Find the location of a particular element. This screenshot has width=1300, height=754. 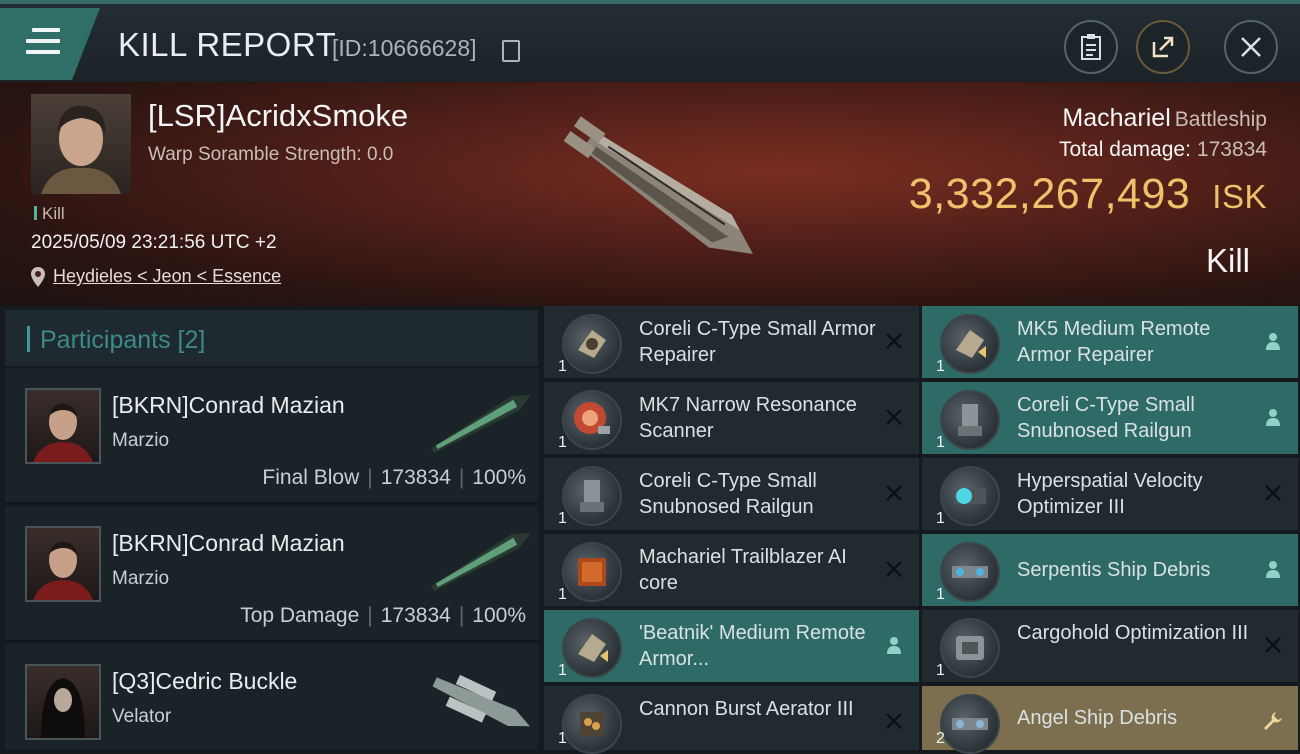

copy-icon is located at coordinates (511, 51).